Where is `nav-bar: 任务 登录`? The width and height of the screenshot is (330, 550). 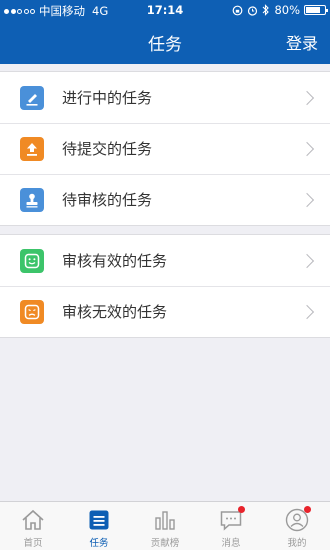 nav-bar: 任务 登录 is located at coordinates (165, 42).